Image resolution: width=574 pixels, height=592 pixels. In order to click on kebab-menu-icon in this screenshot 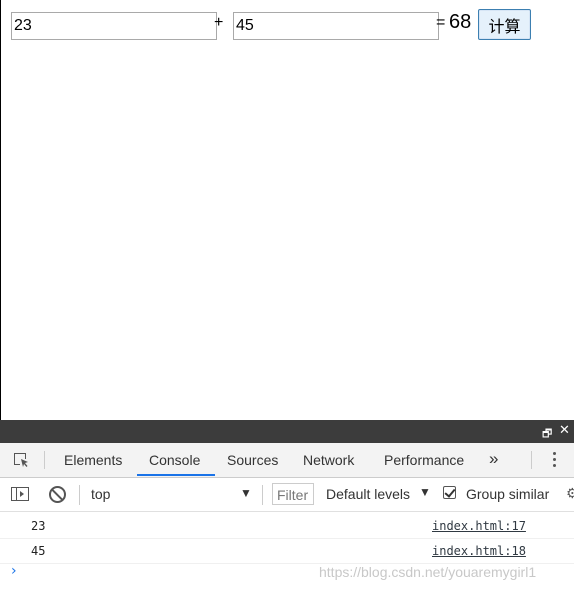, I will do `click(555, 461)`.